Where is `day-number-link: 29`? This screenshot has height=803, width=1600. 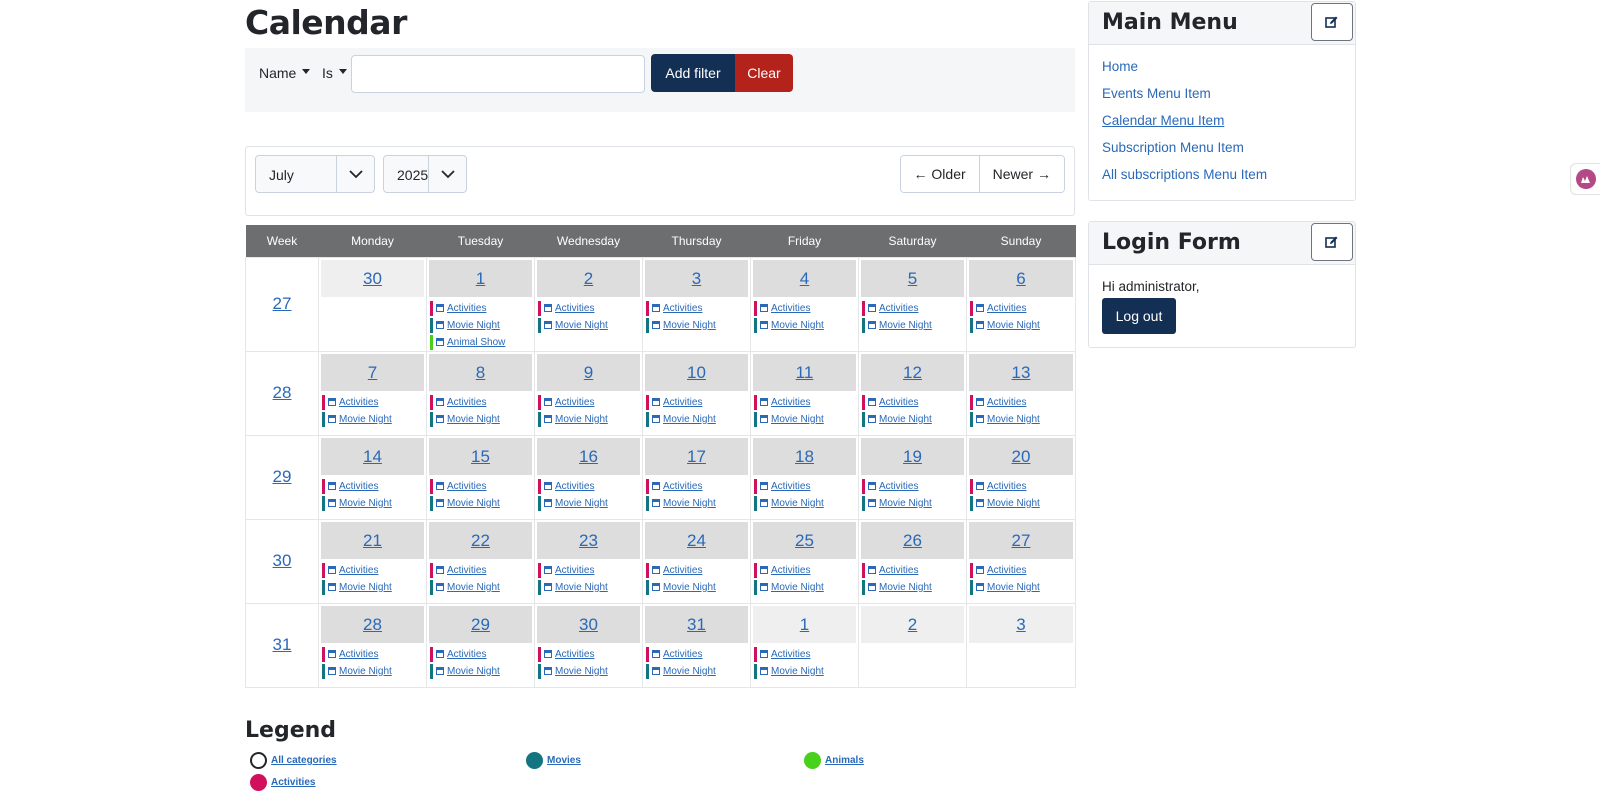
day-number-link: 29 is located at coordinates (480, 624).